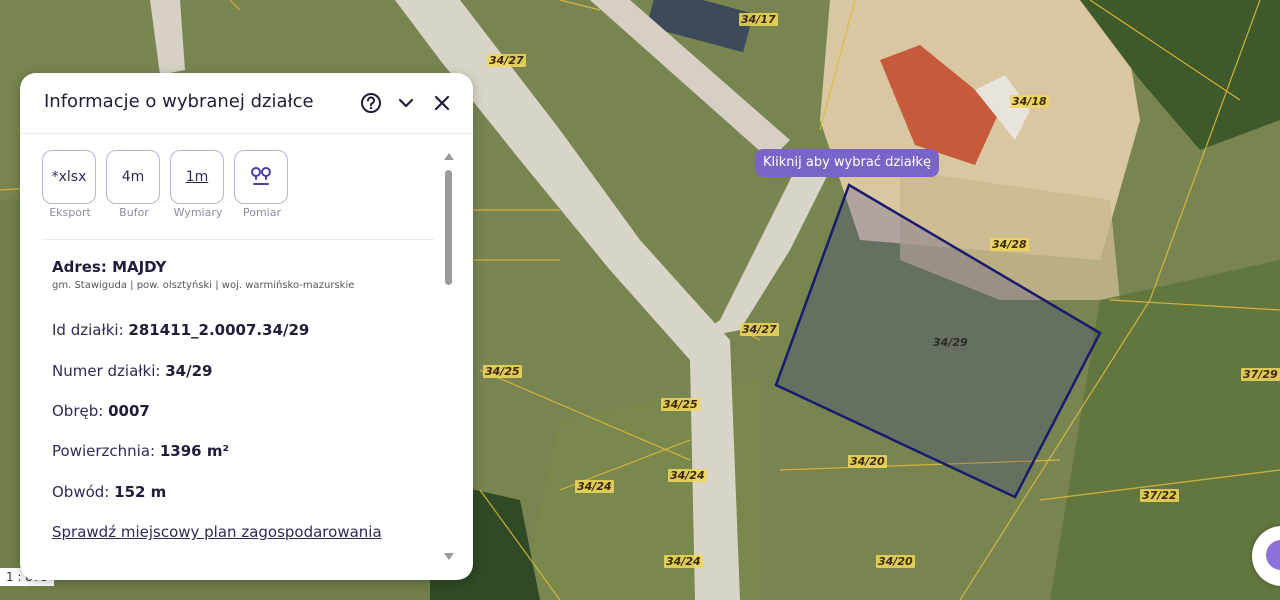 The width and height of the screenshot is (1280, 600). Describe the element at coordinates (217, 532) in the screenshot. I see `zoning-plan-link: Sprawdź miejscowy plan zagospodarowania` at that location.